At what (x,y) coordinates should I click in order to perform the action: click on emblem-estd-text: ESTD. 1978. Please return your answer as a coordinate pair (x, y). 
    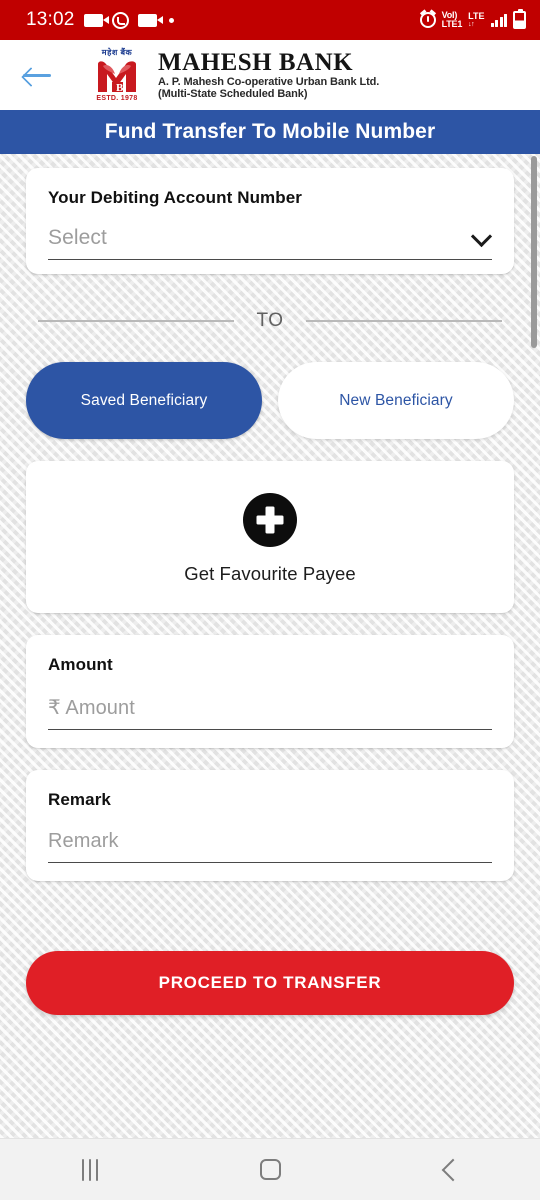
    Looking at the image, I should click on (117, 98).